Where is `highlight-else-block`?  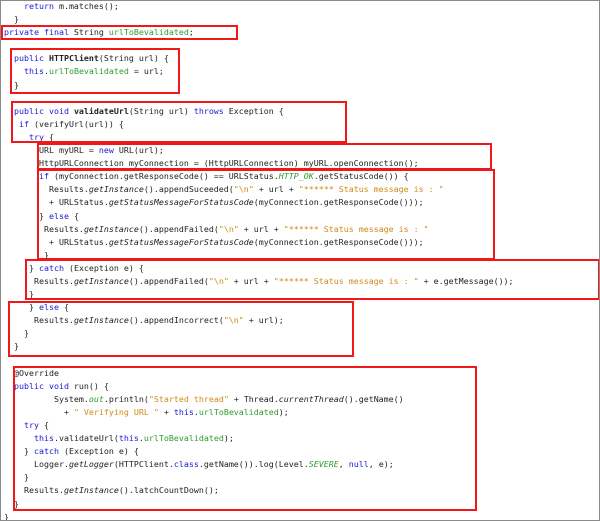 highlight-else-block is located at coordinates (181, 329).